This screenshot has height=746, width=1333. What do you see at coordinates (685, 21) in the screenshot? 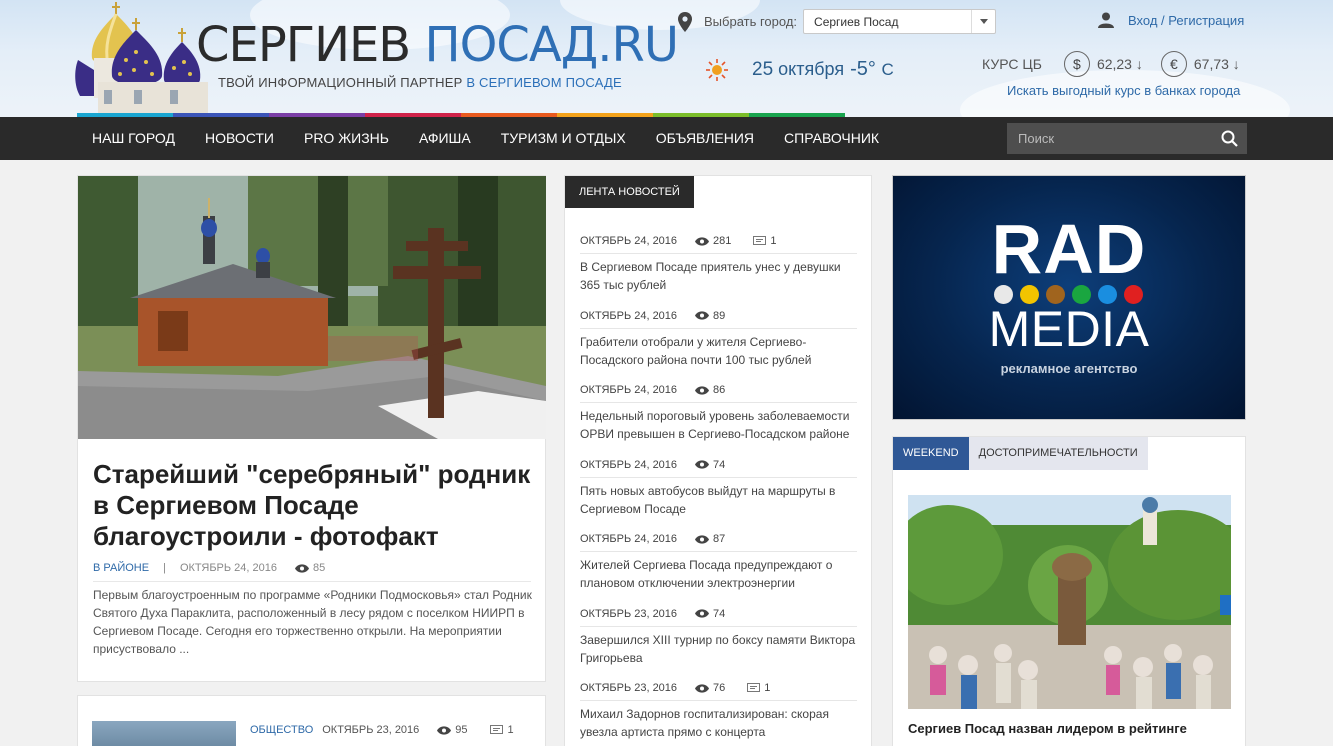
I see `map-pin-icon` at bounding box center [685, 21].